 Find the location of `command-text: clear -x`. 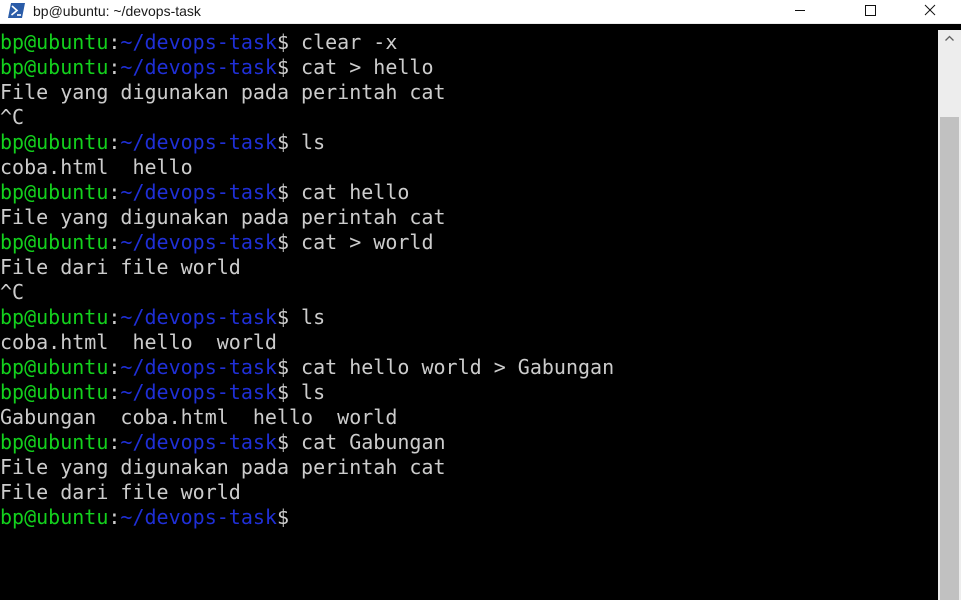

command-text: clear -x is located at coordinates (343, 42).